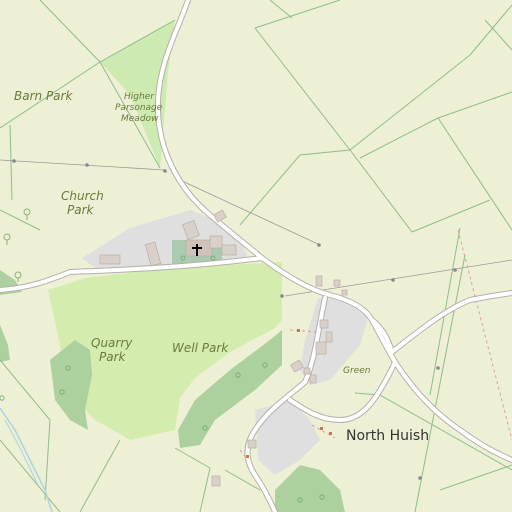  I want to click on label-higher-parsonage-meadow-line3: Meadow, so click(140, 119).